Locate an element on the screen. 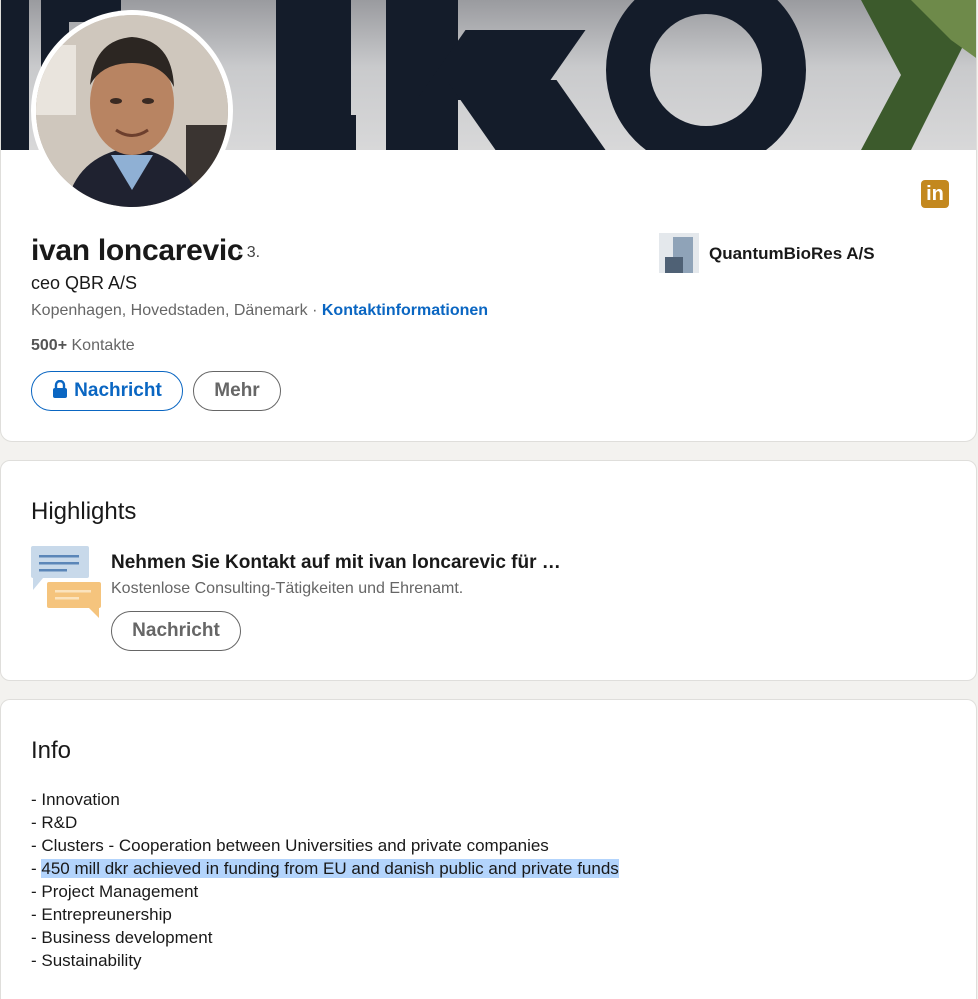 This screenshot has height=999, width=978. highlight-message-button: Nachricht is located at coordinates (176, 631).